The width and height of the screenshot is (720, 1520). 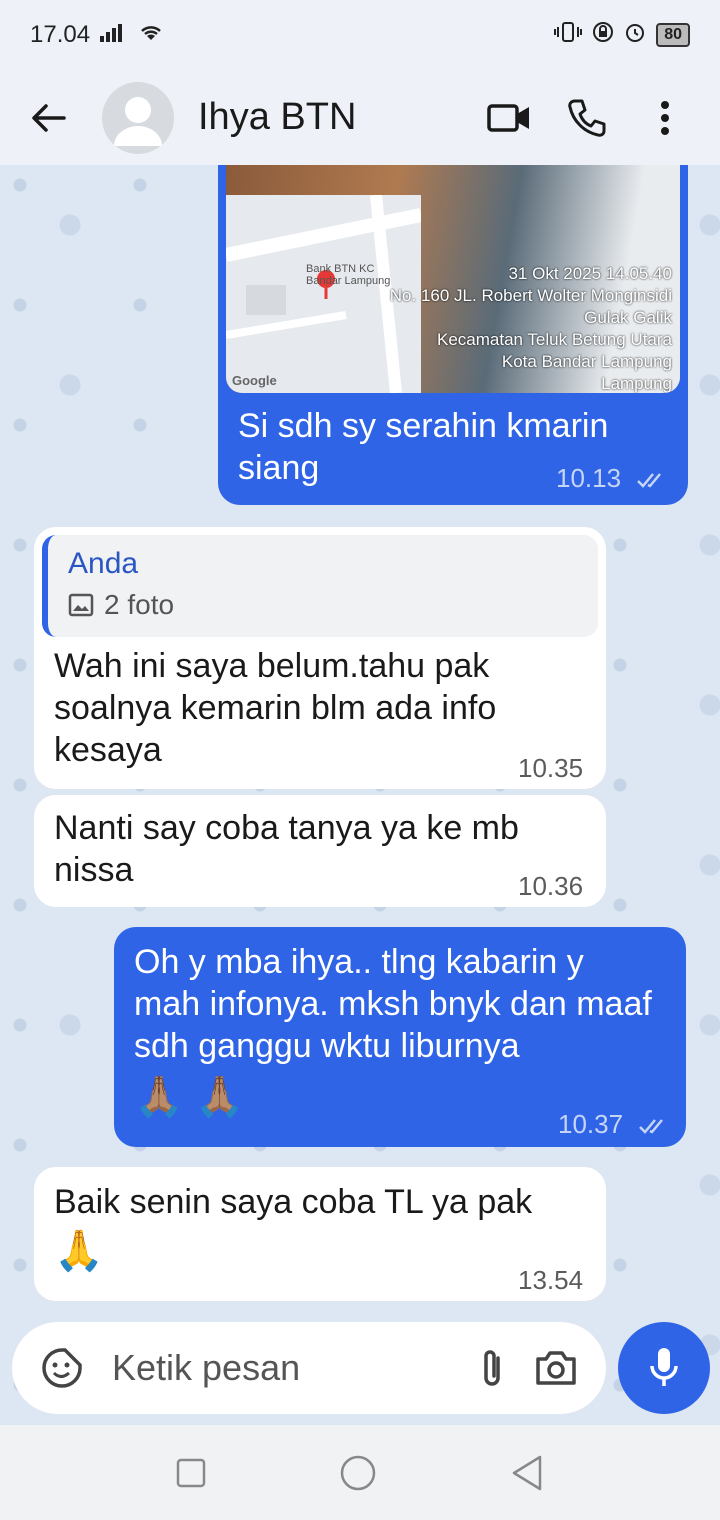 What do you see at coordinates (103, 563) in the screenshot?
I see `quoted-author: Anda` at bounding box center [103, 563].